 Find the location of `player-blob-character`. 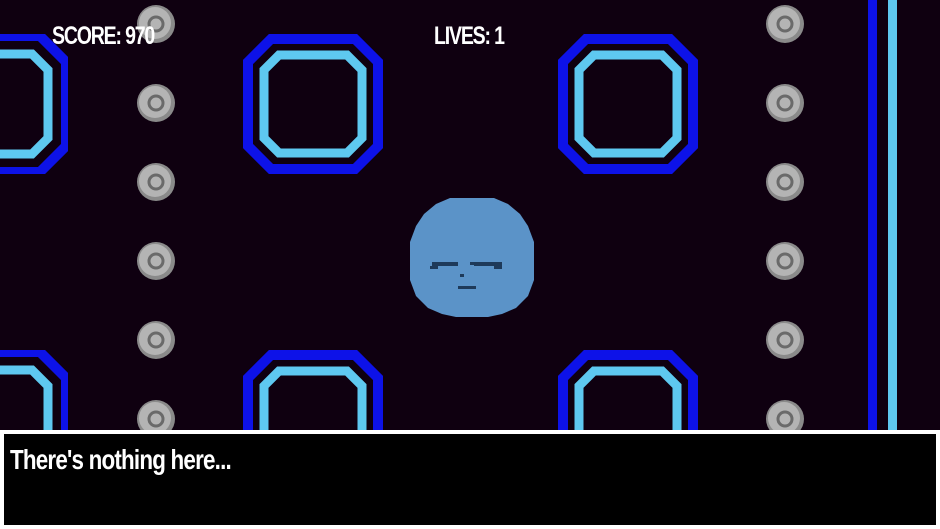

player-blob-character is located at coordinates (472, 257).